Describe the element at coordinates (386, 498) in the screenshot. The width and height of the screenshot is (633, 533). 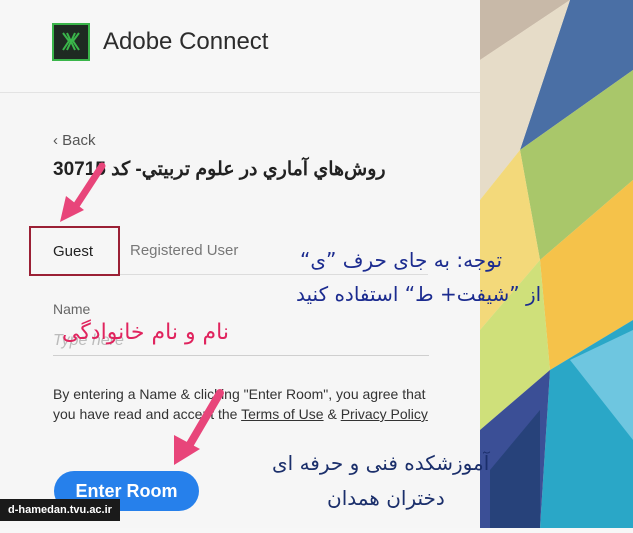
I see `school-line-2: دختران همدان` at that location.